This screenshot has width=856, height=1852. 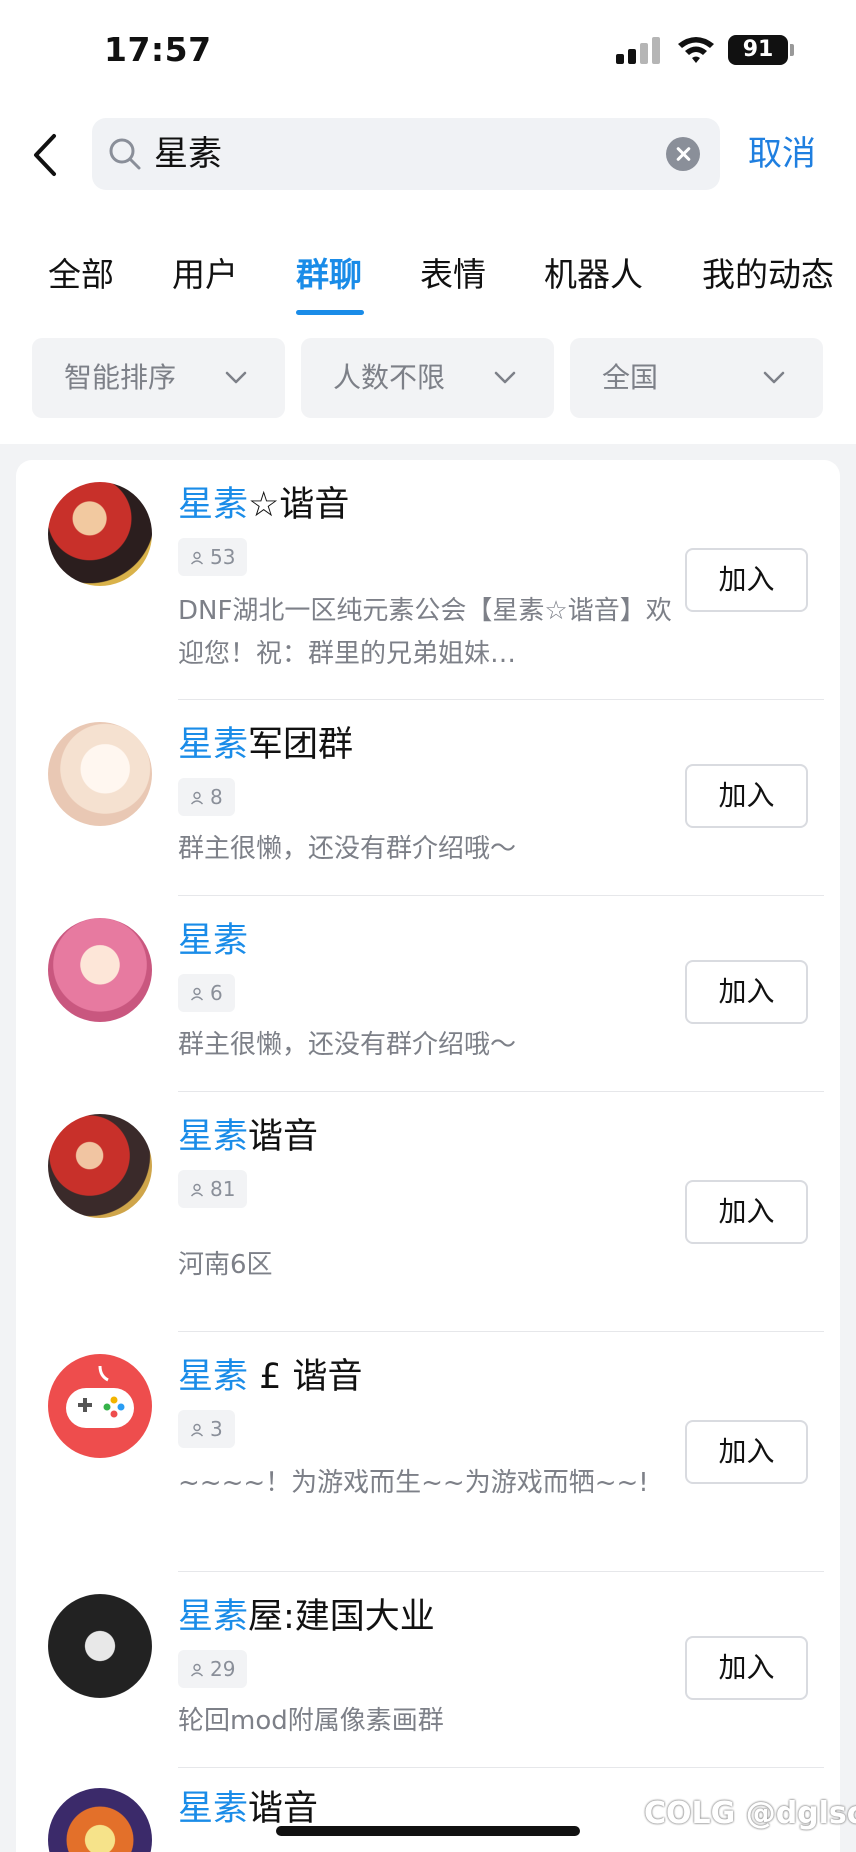 What do you see at coordinates (213, 941) in the screenshot?
I see `group-name: 星素` at bounding box center [213, 941].